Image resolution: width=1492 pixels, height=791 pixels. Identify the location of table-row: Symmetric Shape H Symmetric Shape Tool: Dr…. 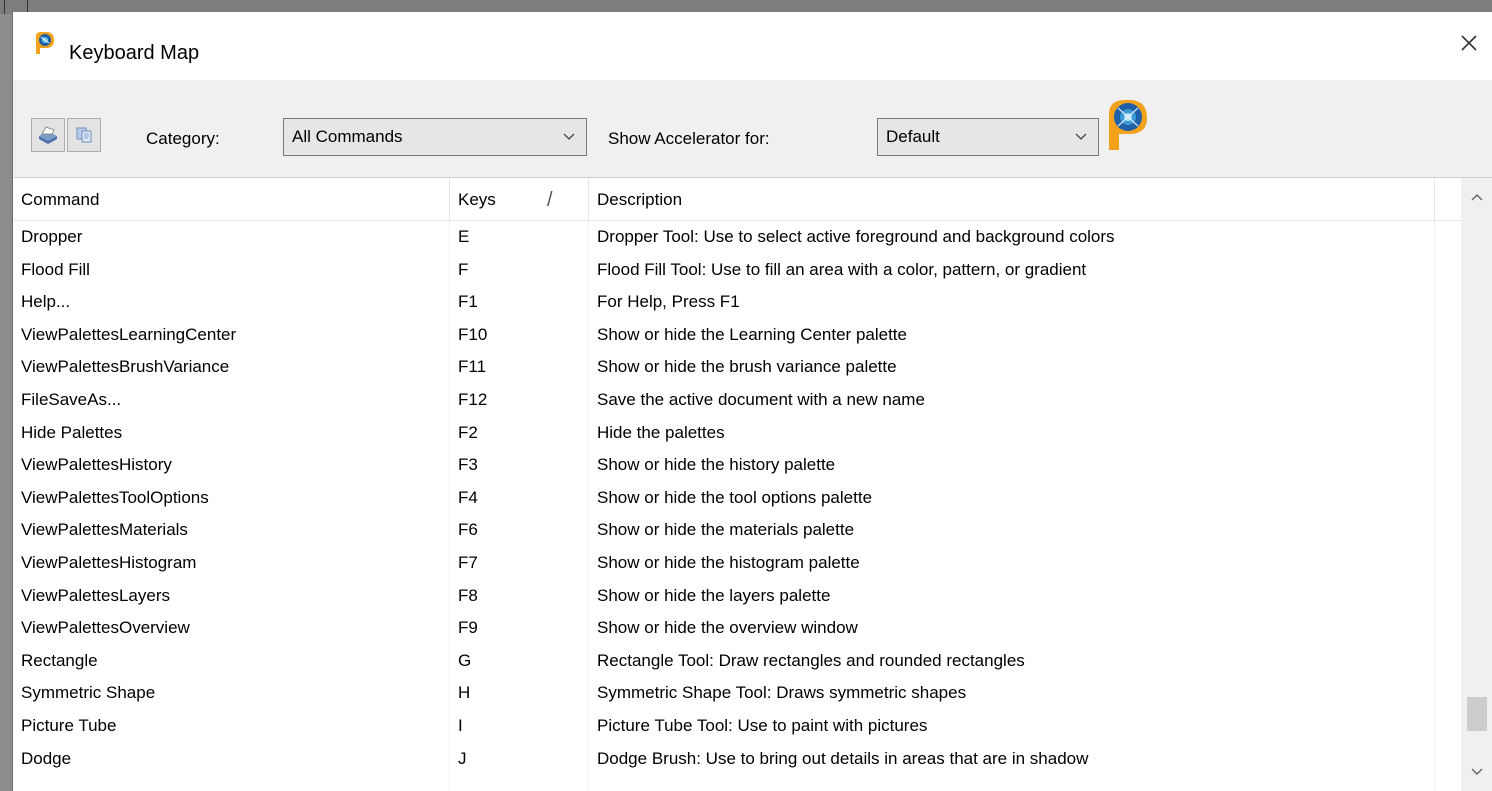
(737, 693).